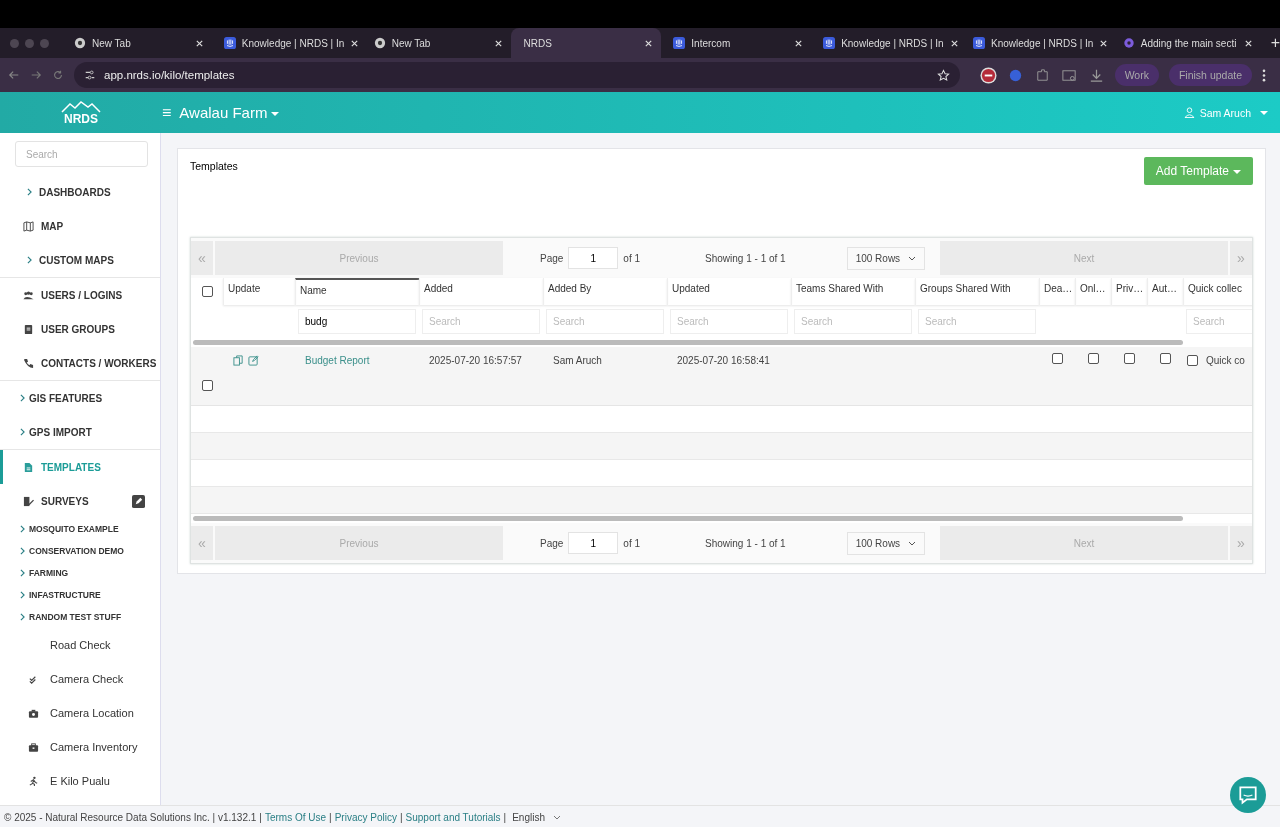 This screenshot has width=1280, height=827. What do you see at coordinates (80, 295) in the screenshot?
I see `sidebar-item: USERS / LOGINS` at bounding box center [80, 295].